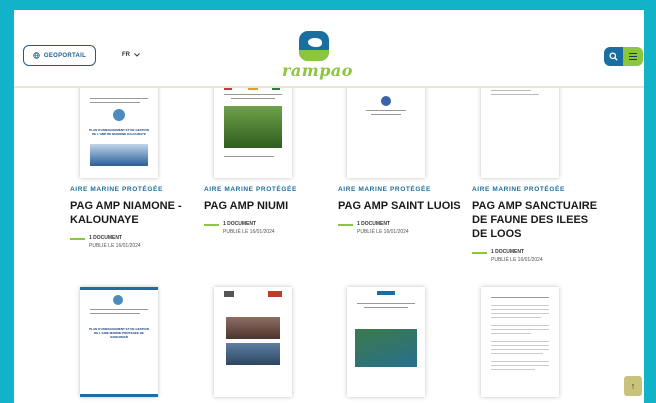 The image size is (656, 403). I want to click on scroll-top-button: ↑, so click(633, 386).